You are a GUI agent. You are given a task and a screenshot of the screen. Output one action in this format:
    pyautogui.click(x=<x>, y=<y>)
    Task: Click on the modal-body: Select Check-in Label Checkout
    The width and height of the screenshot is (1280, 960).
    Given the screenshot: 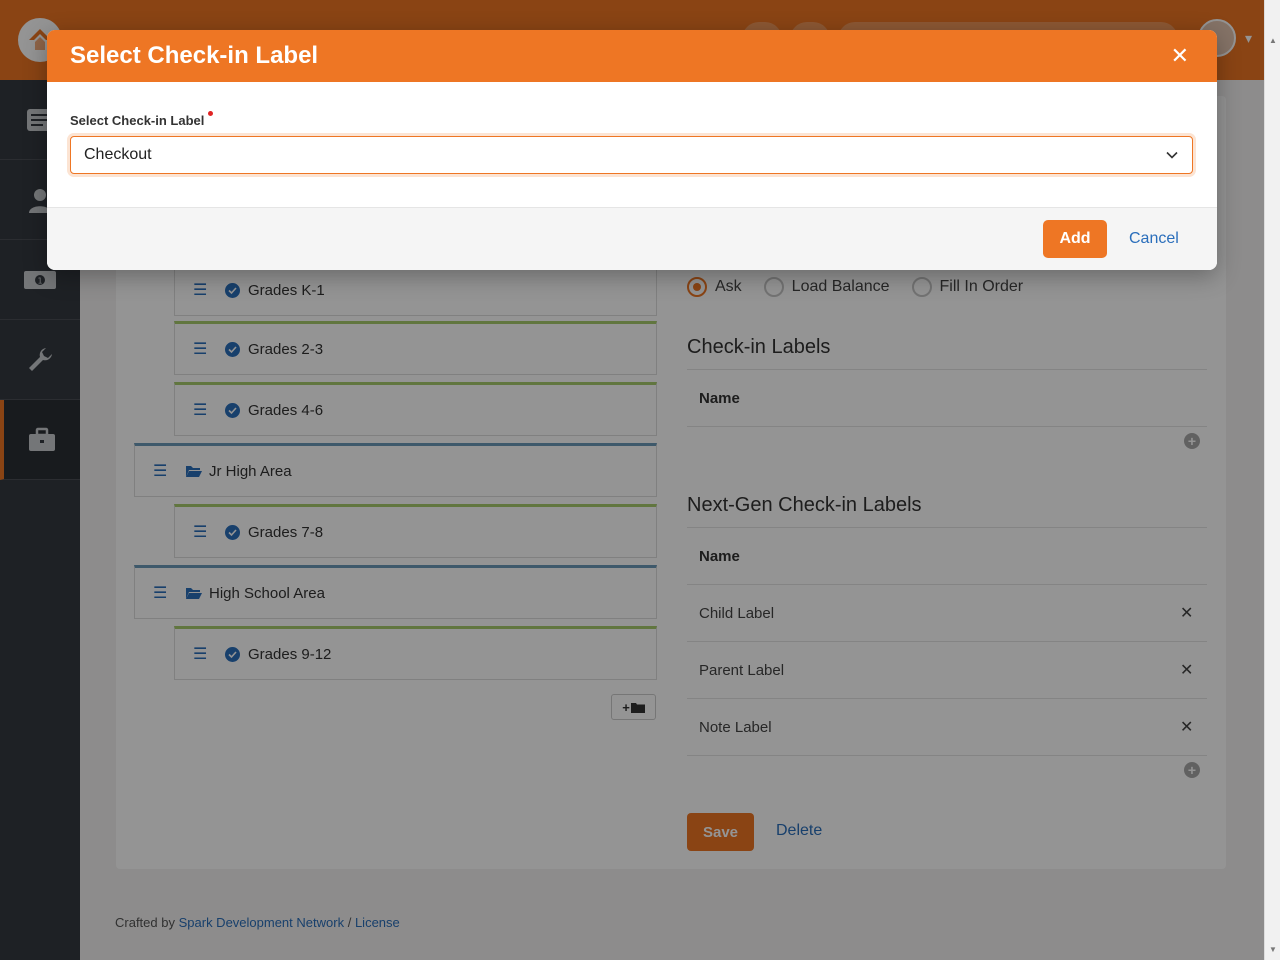 What is the action you would take?
    pyautogui.click(x=632, y=144)
    